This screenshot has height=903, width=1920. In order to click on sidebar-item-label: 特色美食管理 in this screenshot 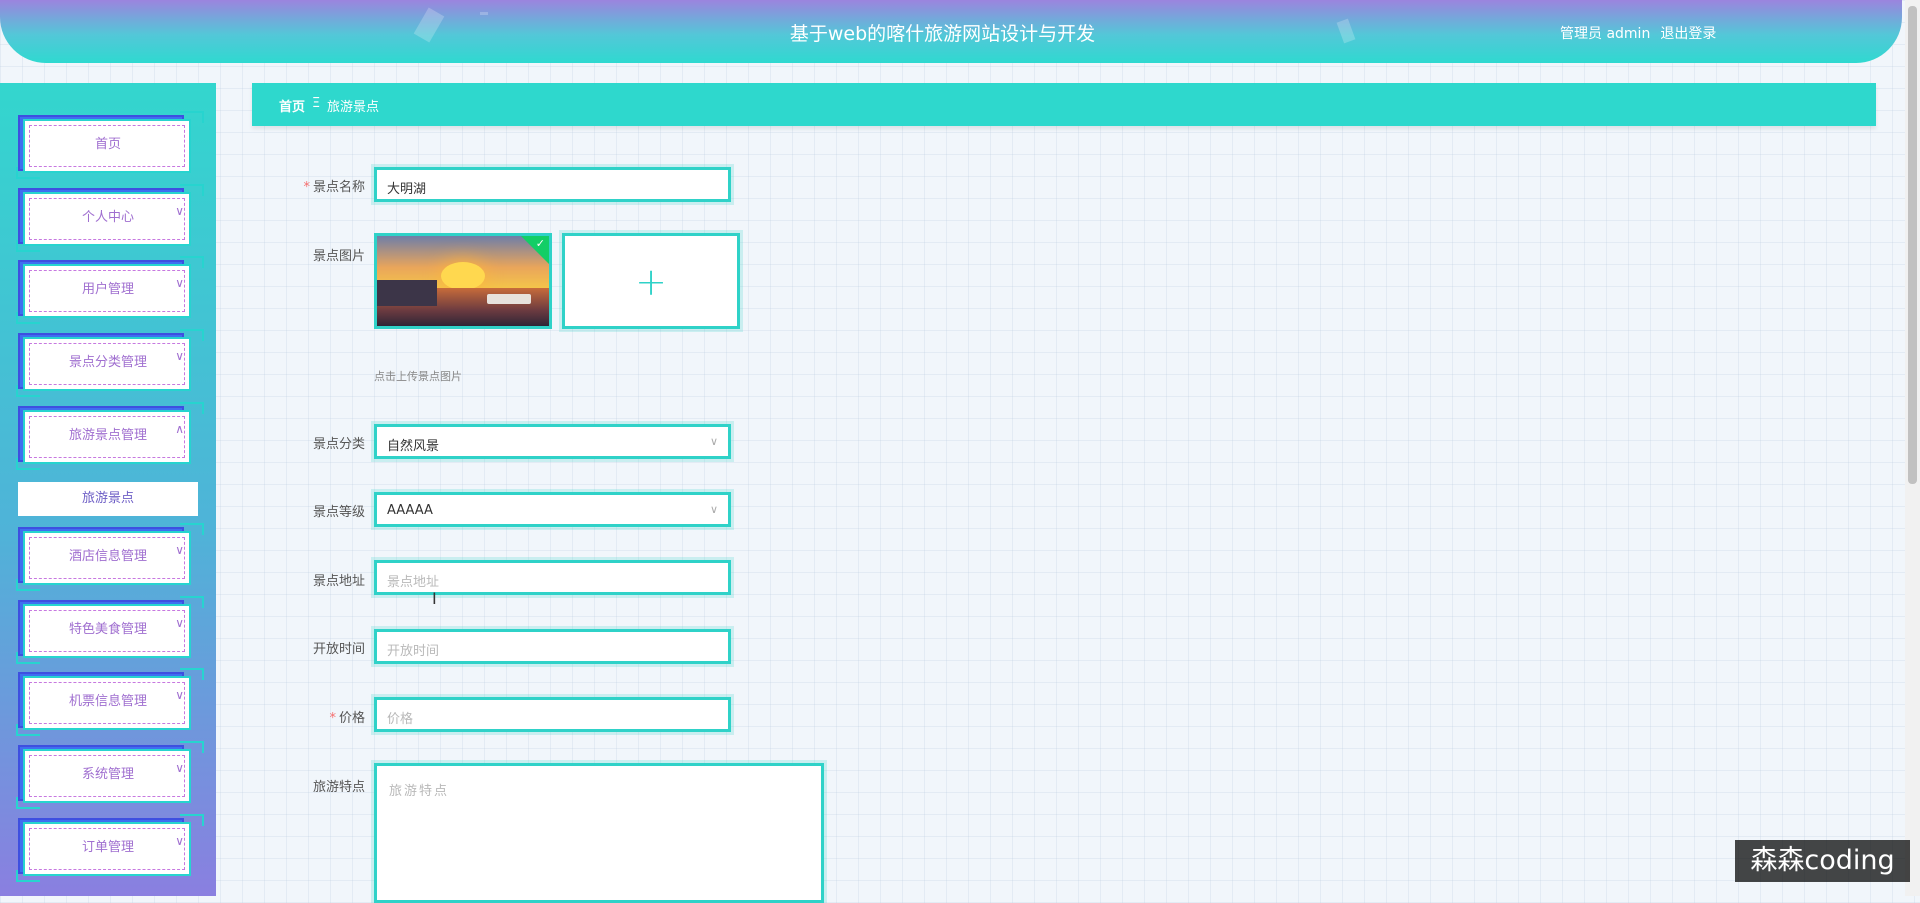, I will do `click(107, 629)`.